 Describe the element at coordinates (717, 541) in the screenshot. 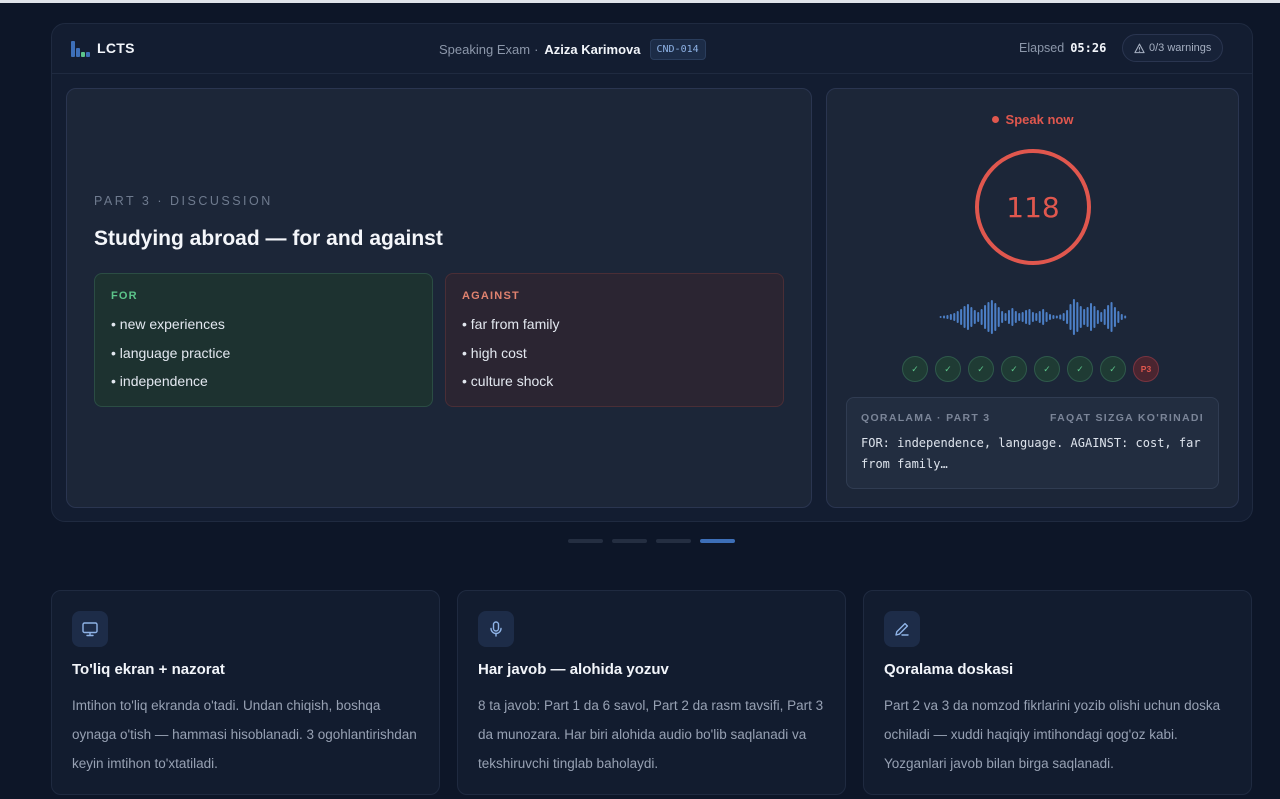

I see `carousel-dot-active` at that location.